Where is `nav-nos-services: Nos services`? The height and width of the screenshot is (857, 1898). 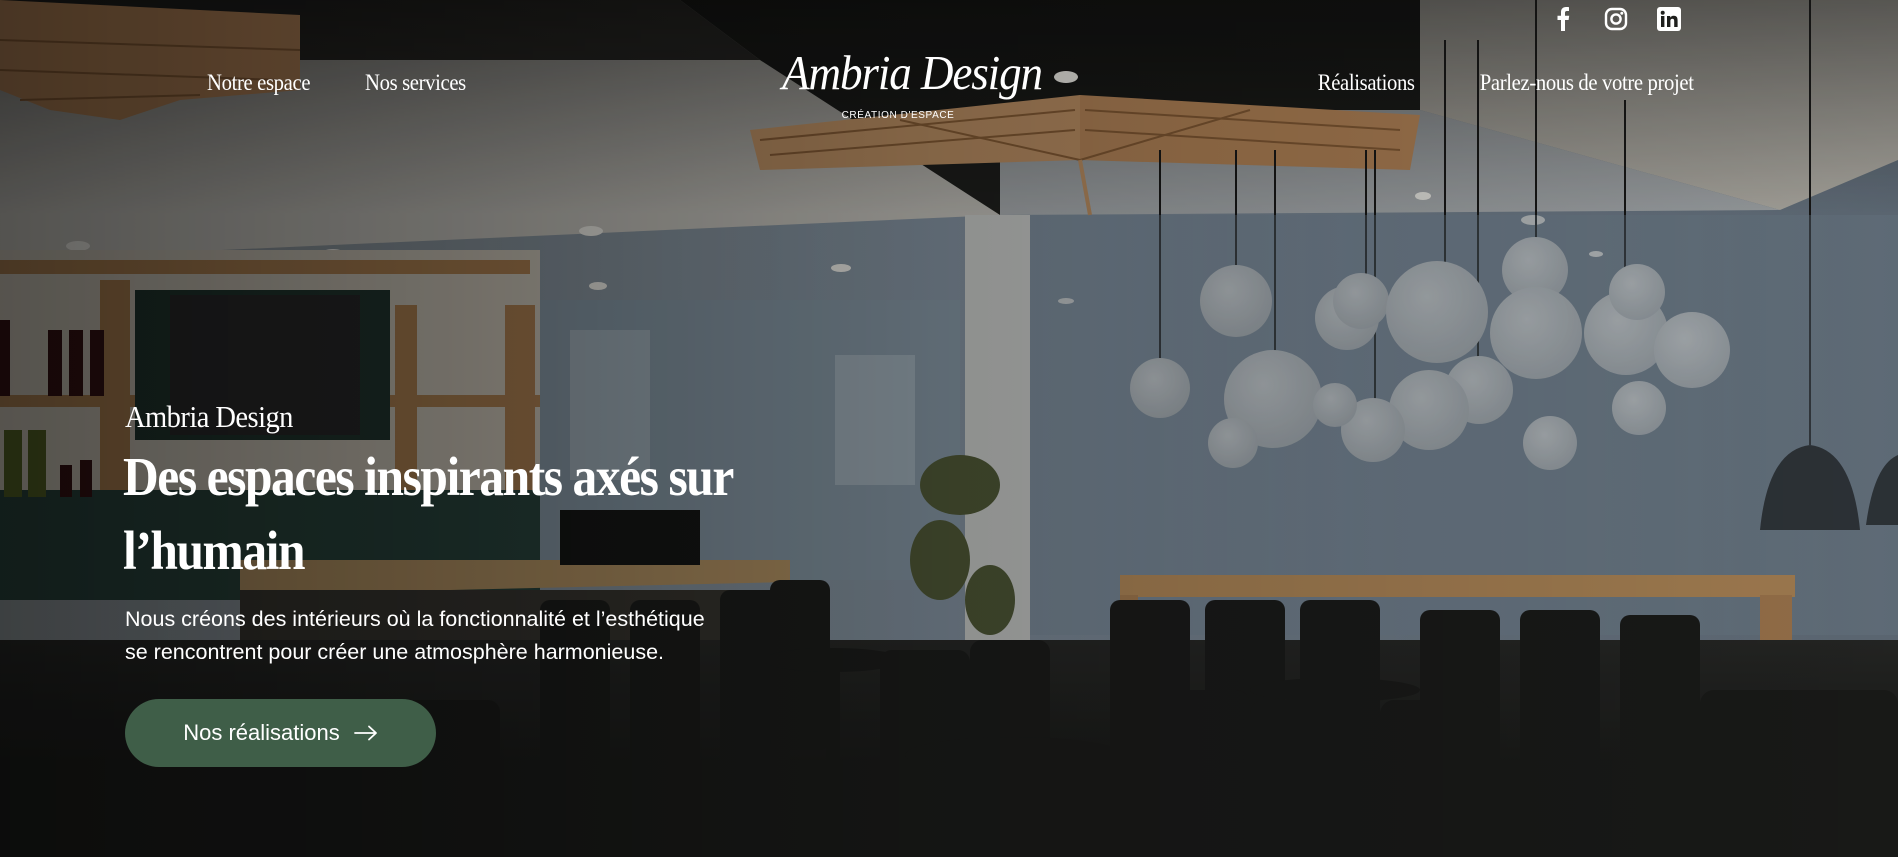 nav-nos-services: Nos services is located at coordinates (415, 83).